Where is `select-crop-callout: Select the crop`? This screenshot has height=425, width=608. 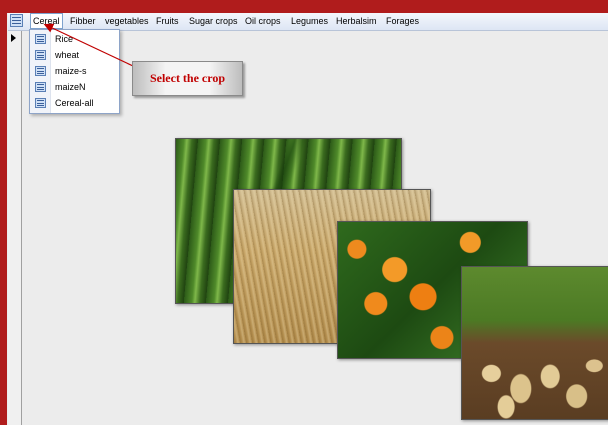 select-crop-callout: Select the crop is located at coordinates (187, 78).